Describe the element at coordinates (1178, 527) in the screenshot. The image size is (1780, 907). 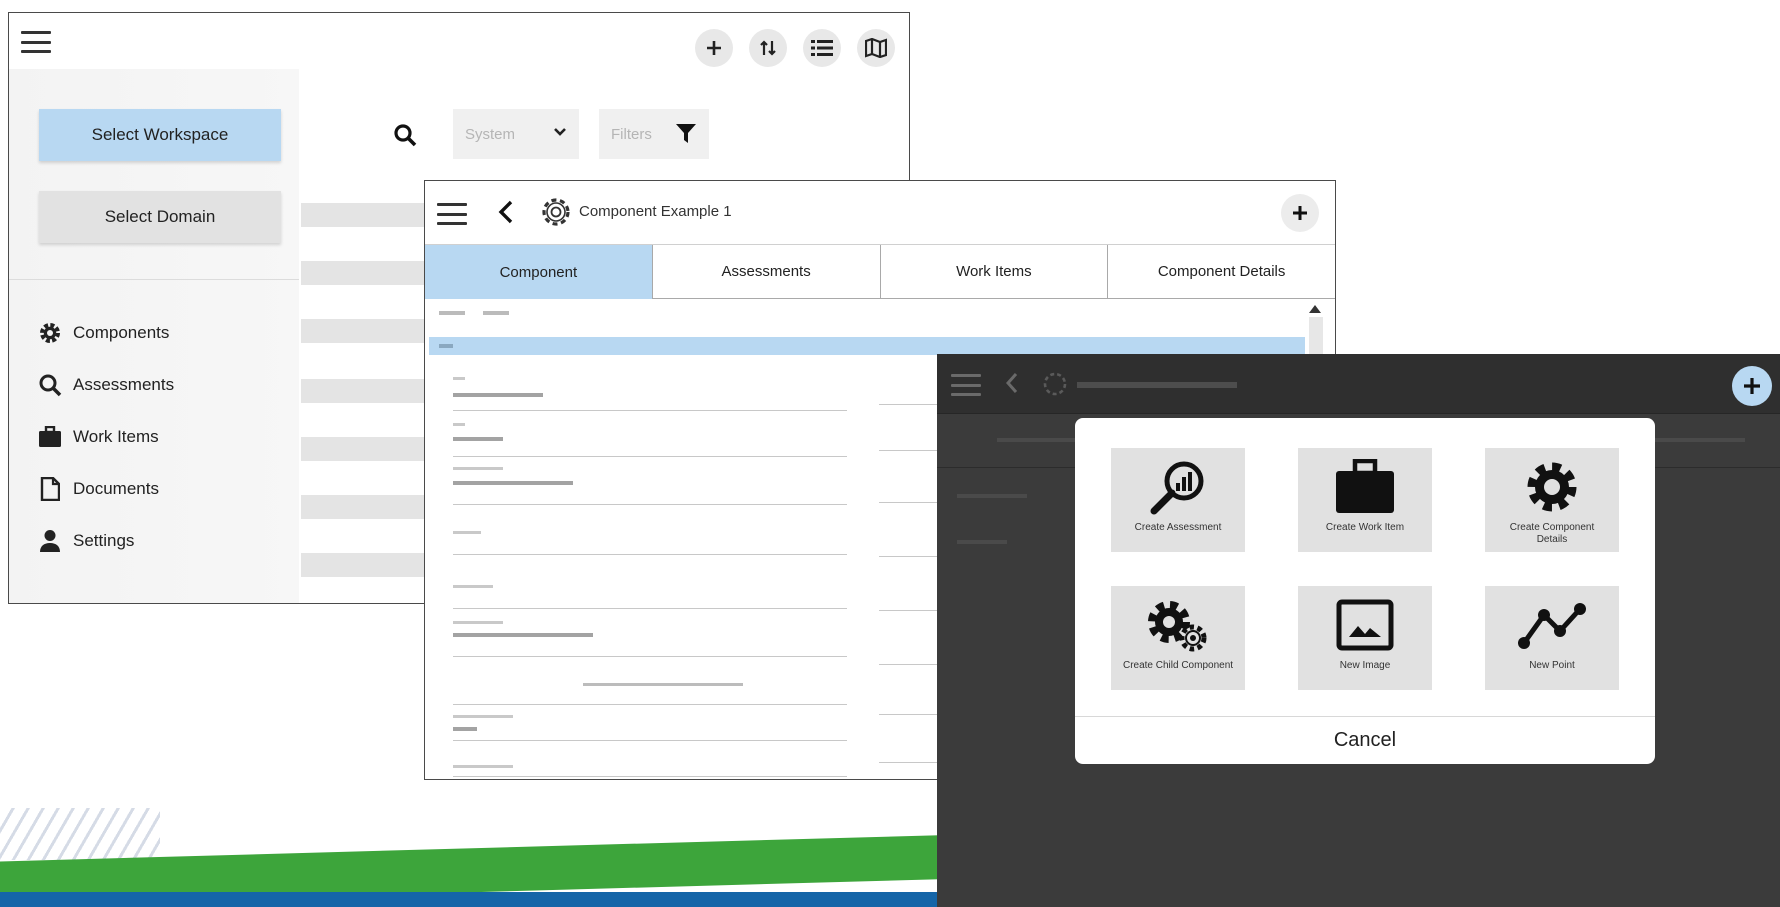
I see `tile-label: Create Assessment` at that location.